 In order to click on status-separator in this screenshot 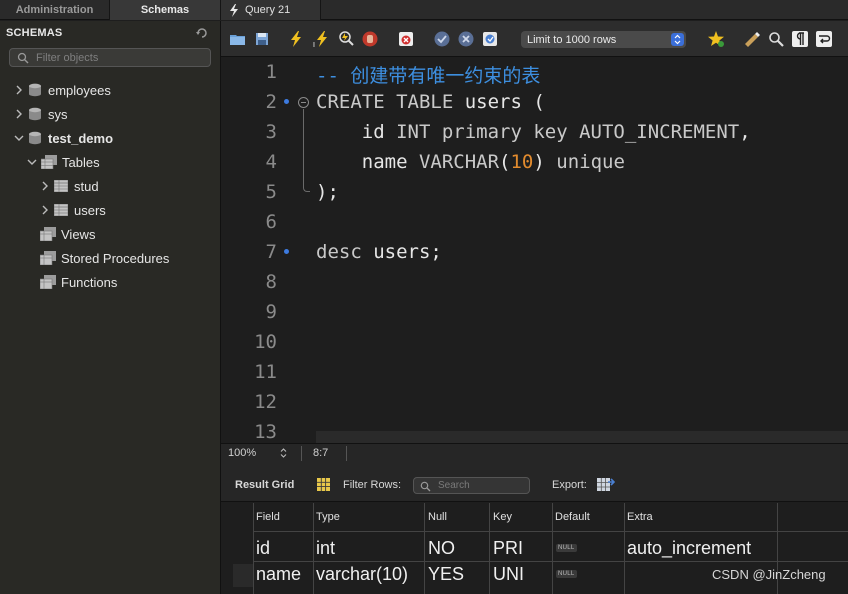, I will do `click(301, 453)`.